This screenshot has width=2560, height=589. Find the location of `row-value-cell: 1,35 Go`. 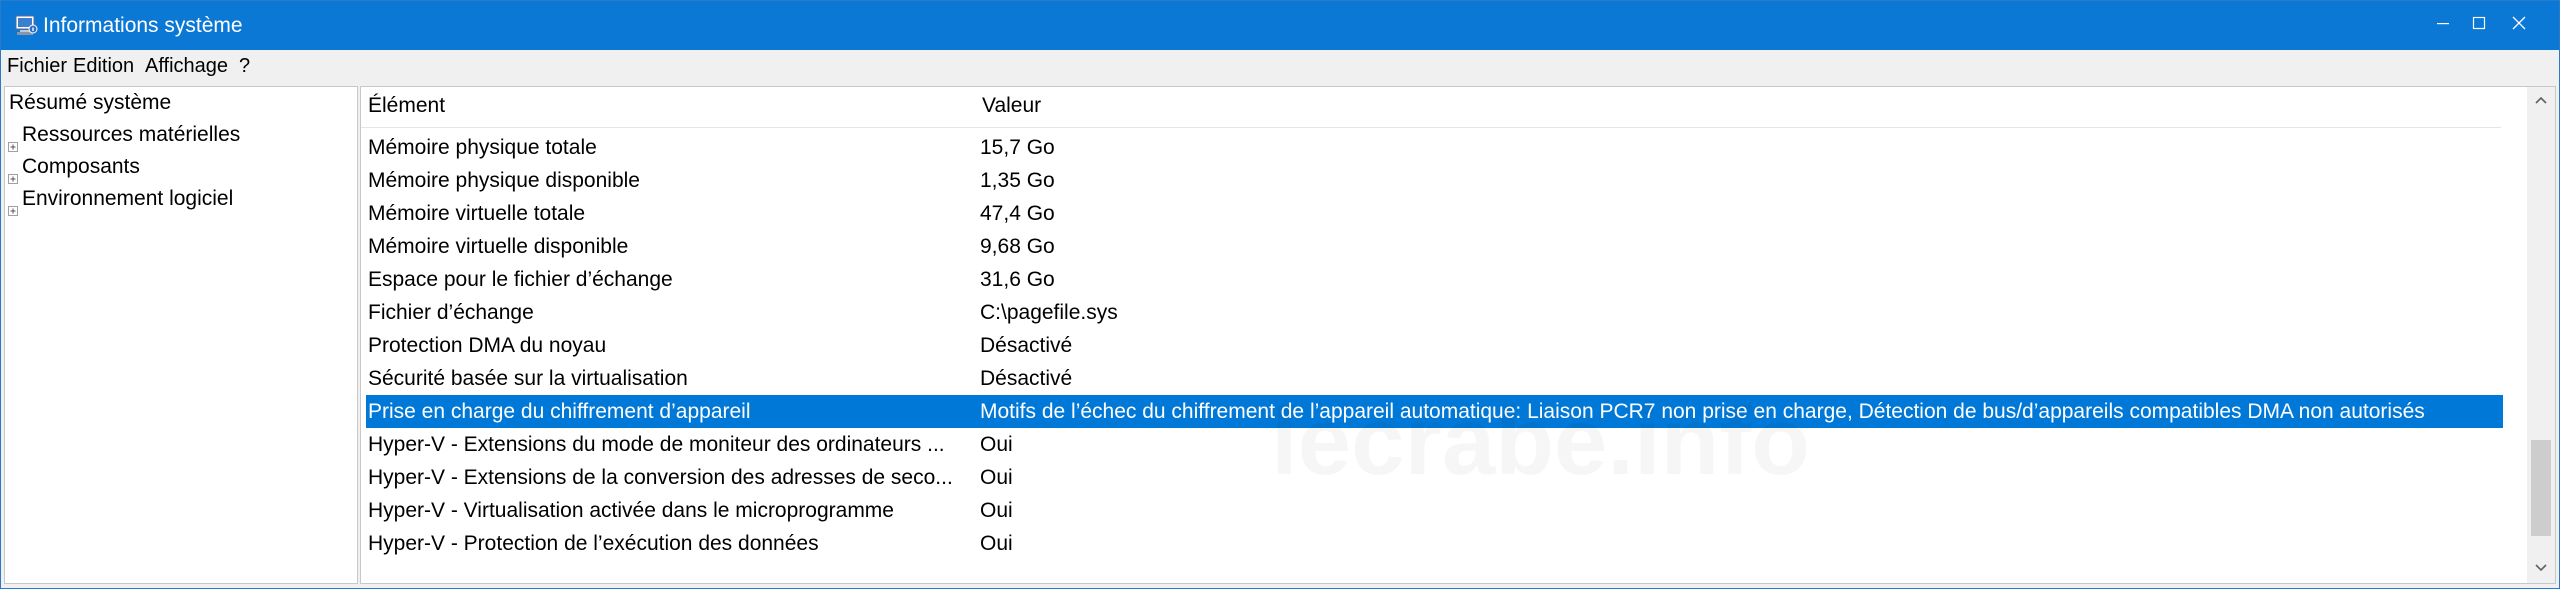

row-value-cell: 1,35 Go is located at coordinates (1017, 180).